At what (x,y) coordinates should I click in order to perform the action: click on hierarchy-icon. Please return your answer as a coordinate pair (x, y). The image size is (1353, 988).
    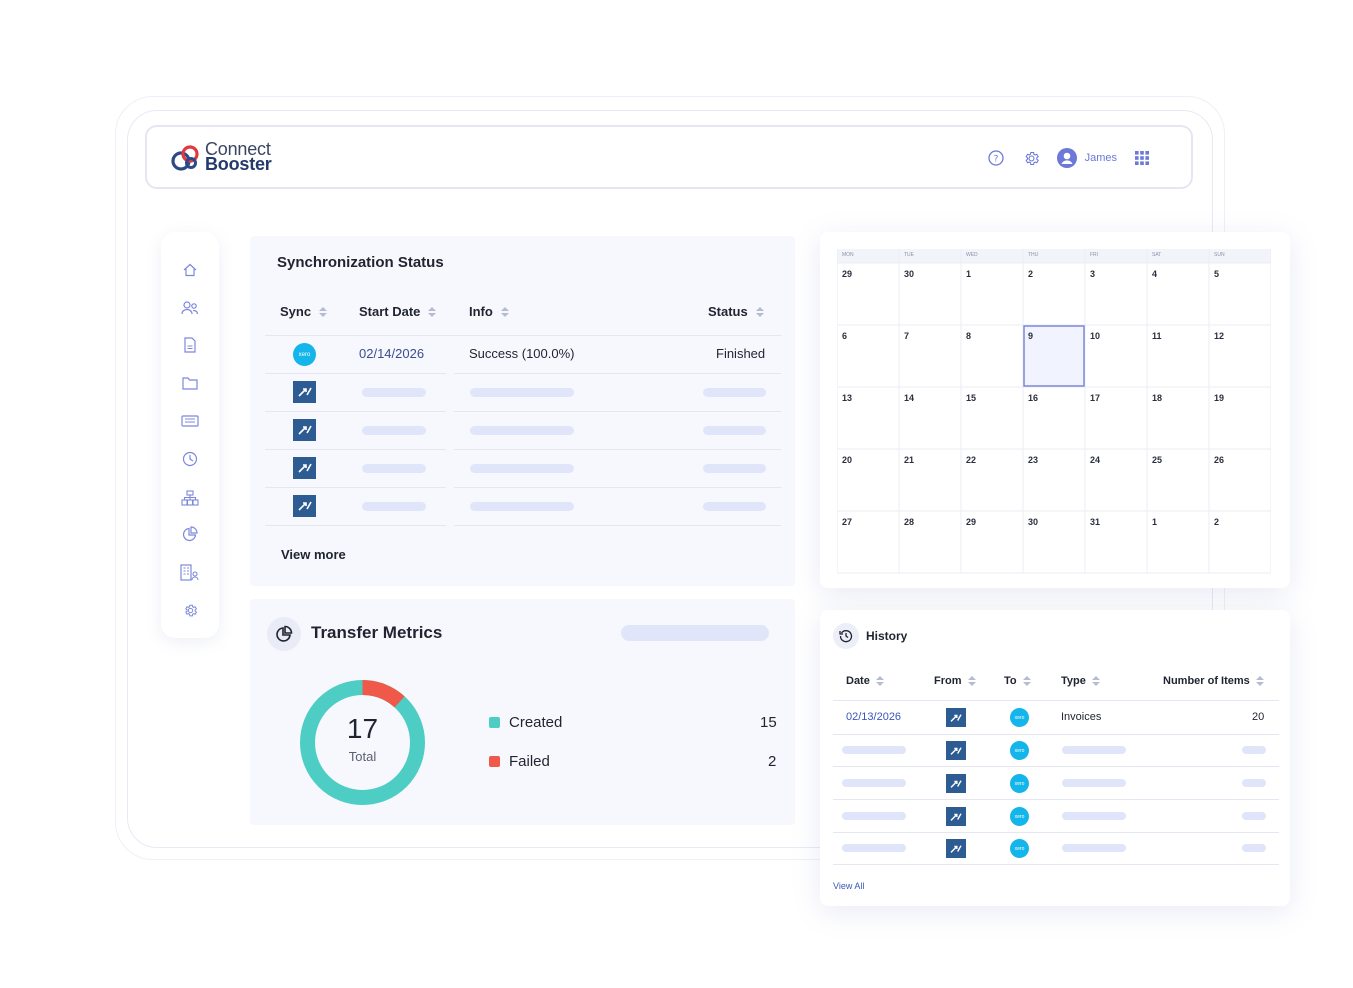
    Looking at the image, I should click on (190, 498).